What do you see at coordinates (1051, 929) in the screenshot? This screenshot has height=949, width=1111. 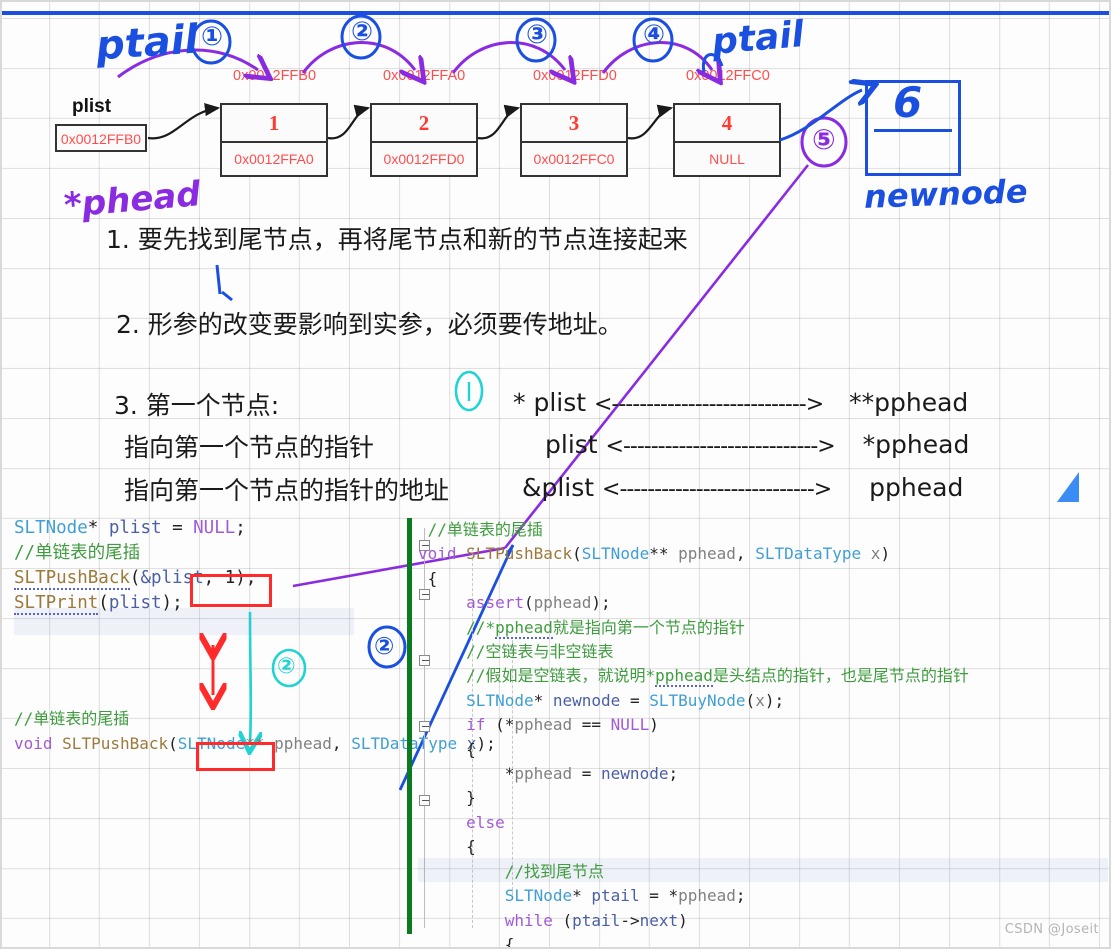 I see `watermark: CSDN @Joseit` at bounding box center [1051, 929].